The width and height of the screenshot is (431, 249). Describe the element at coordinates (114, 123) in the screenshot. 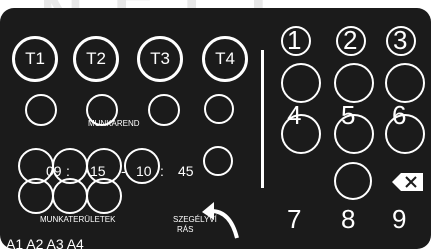

I see `munkarend-label: MUNKAREND` at that location.